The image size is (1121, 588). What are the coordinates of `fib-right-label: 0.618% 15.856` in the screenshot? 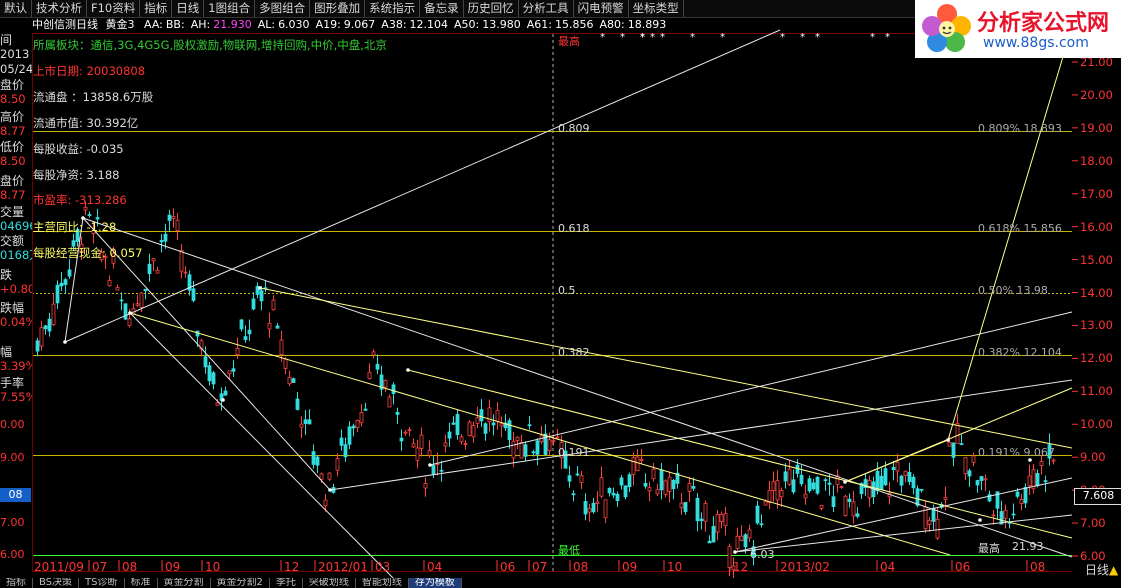 It's located at (1020, 228).